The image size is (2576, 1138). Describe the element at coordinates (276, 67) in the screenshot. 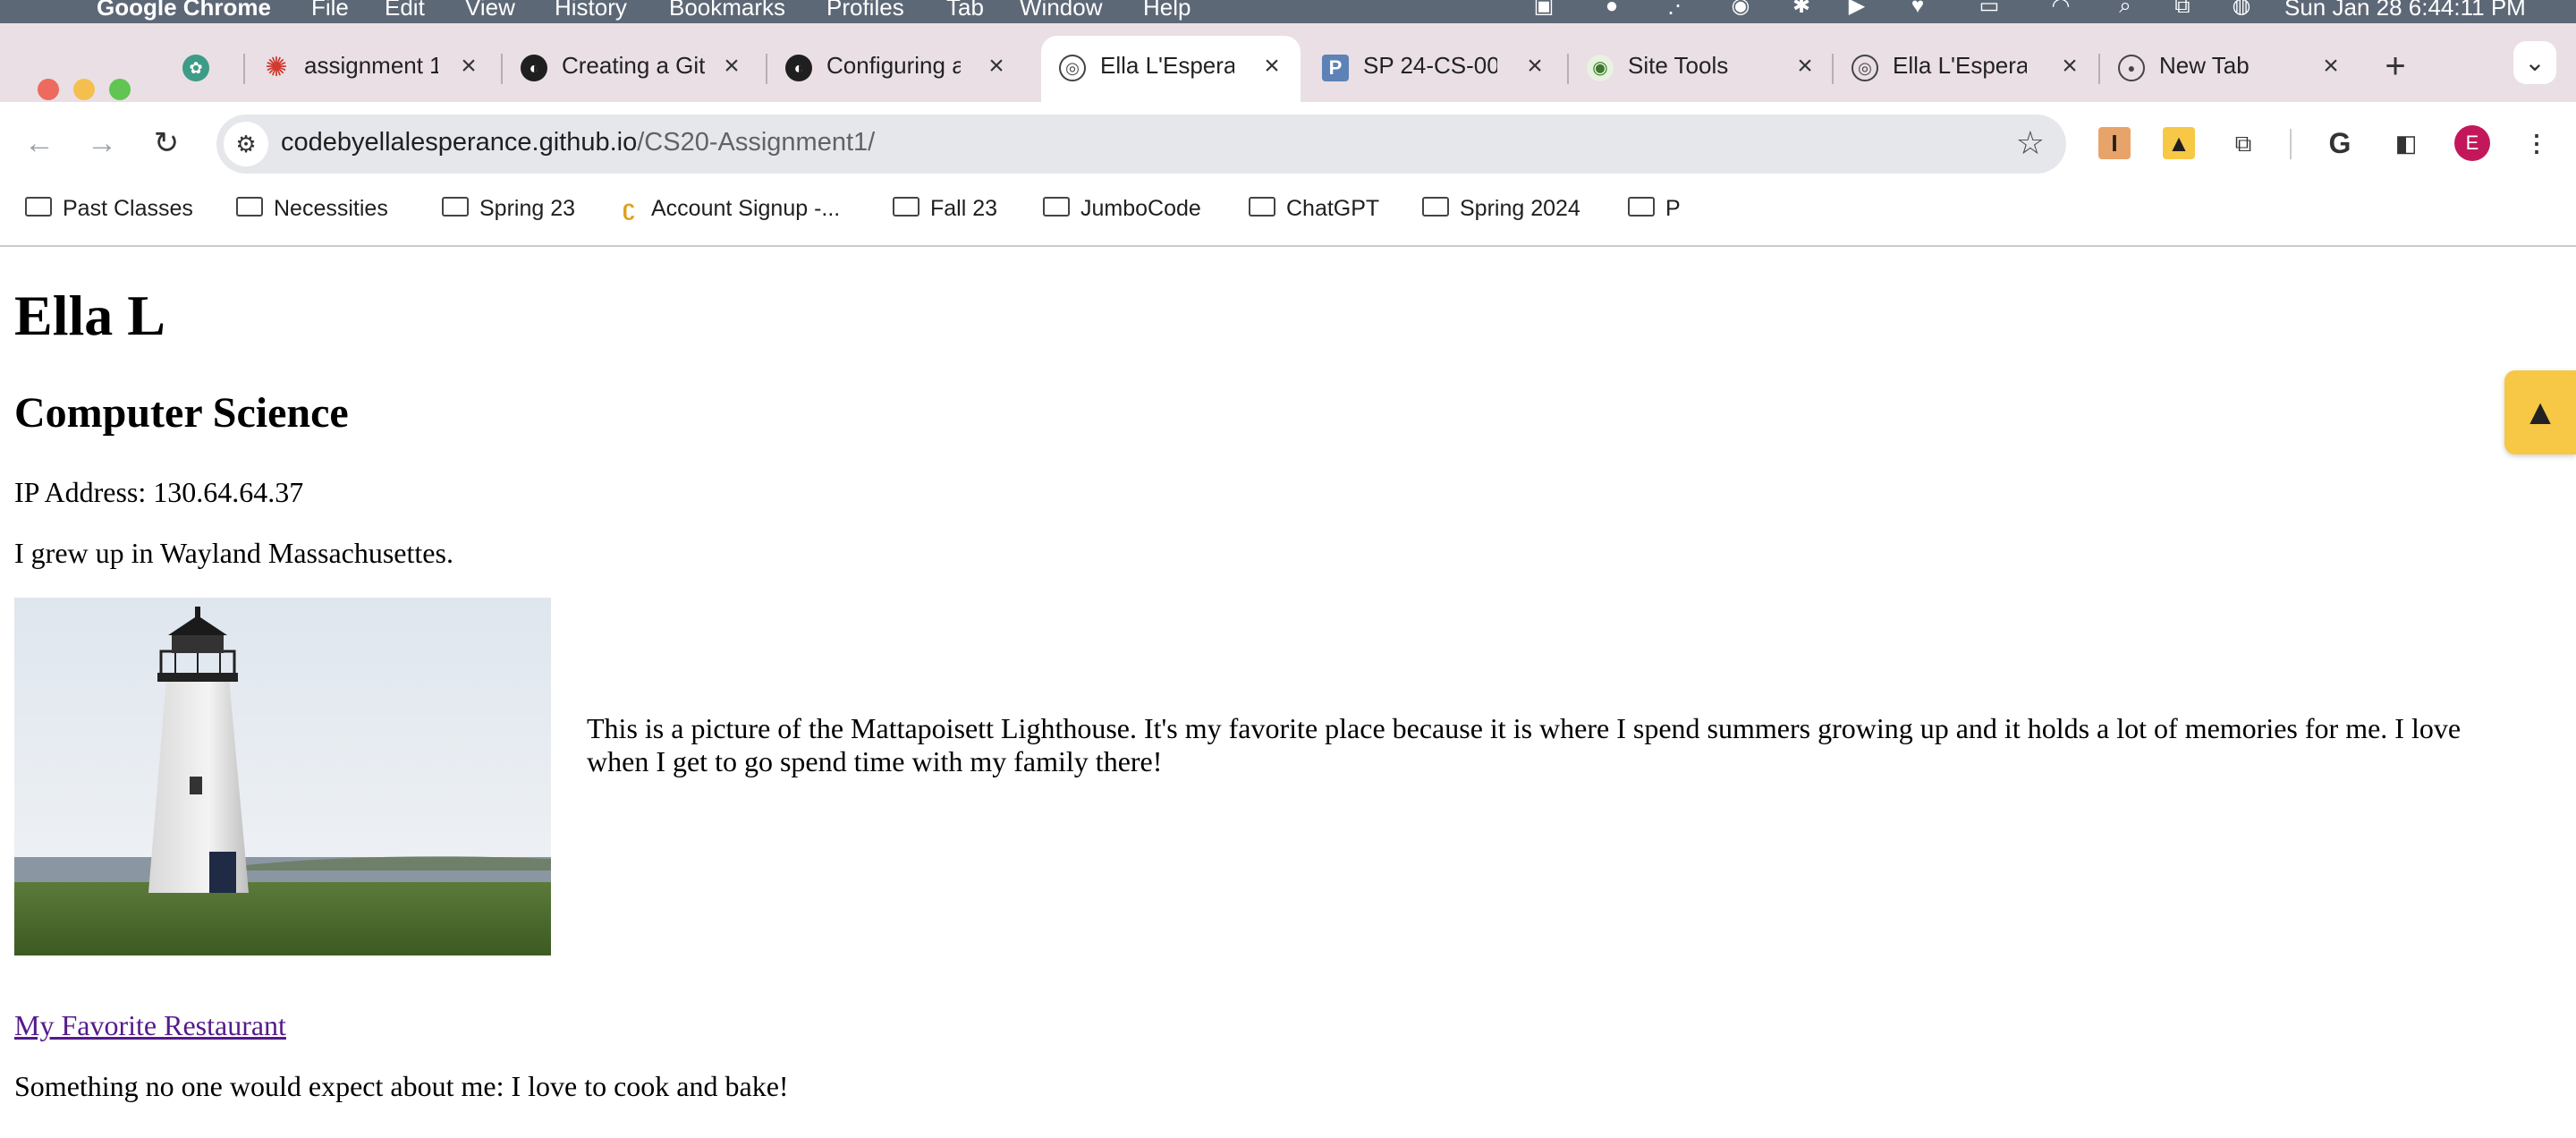

I see `canvas-icon: ✺` at that location.